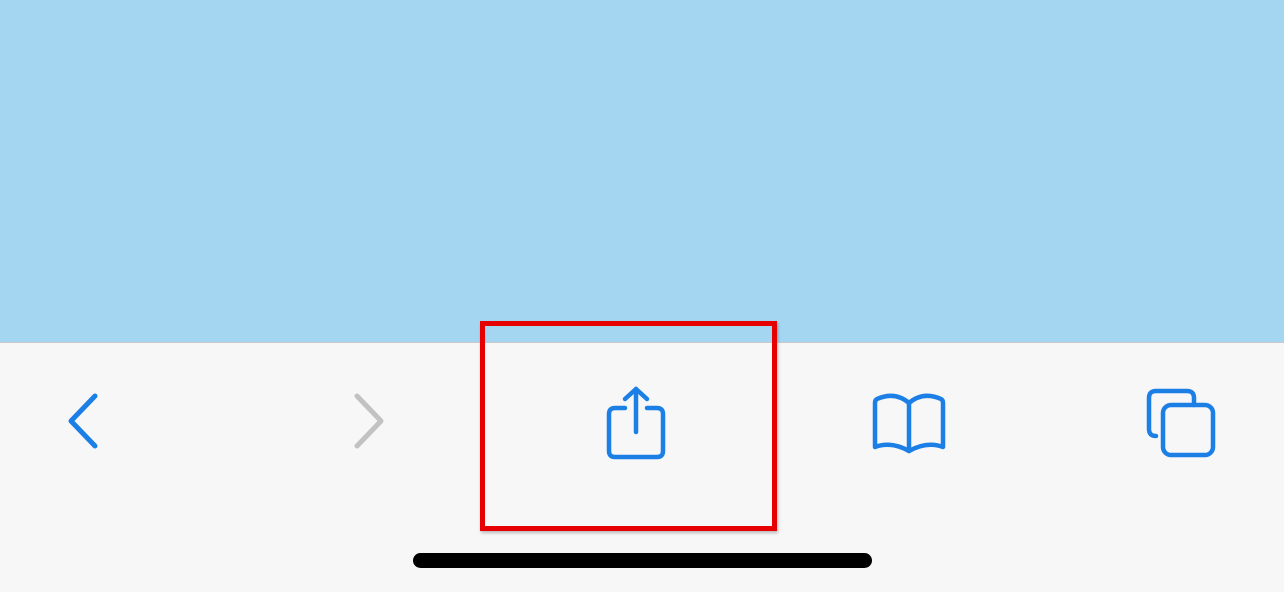 This screenshot has width=1284, height=592. I want to click on bookmarks-button, so click(909, 424).